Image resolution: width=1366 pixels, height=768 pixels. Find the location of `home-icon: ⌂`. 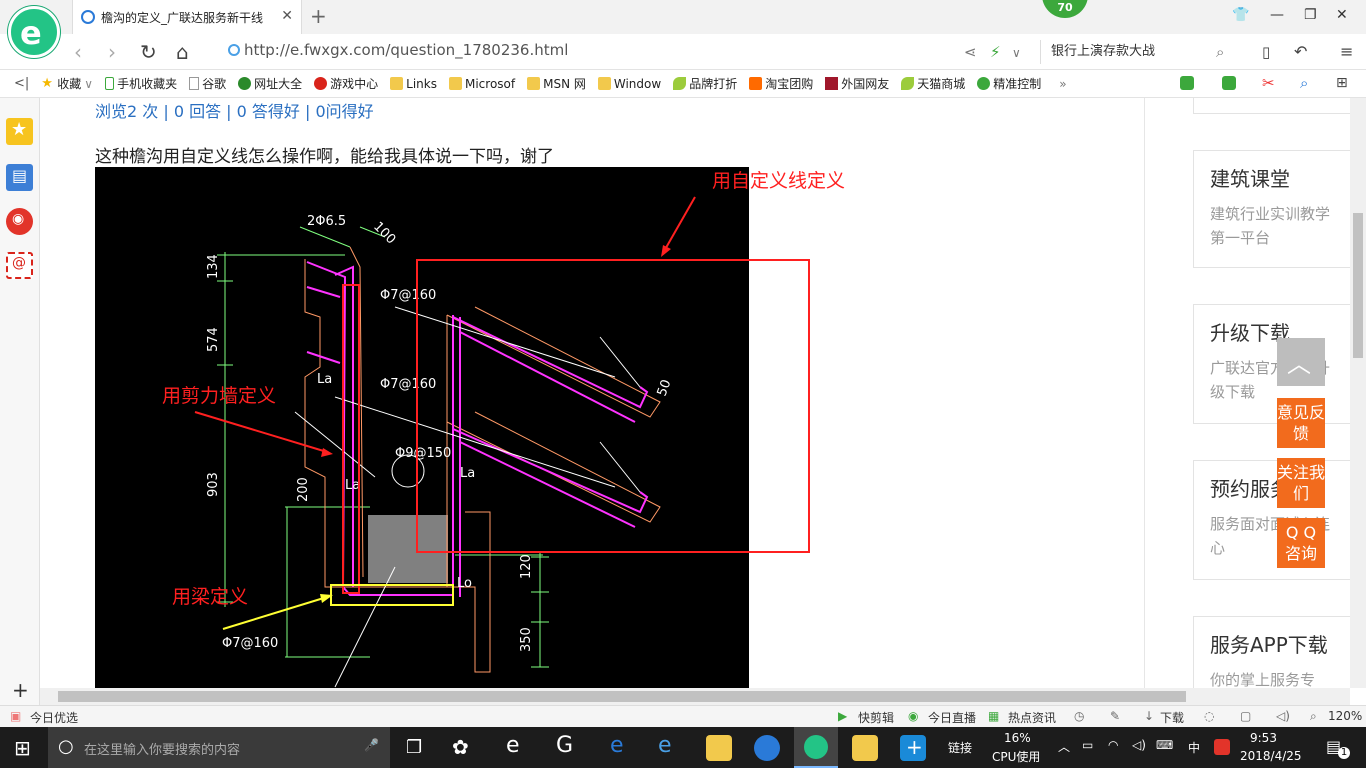

home-icon: ⌂ is located at coordinates (182, 52).